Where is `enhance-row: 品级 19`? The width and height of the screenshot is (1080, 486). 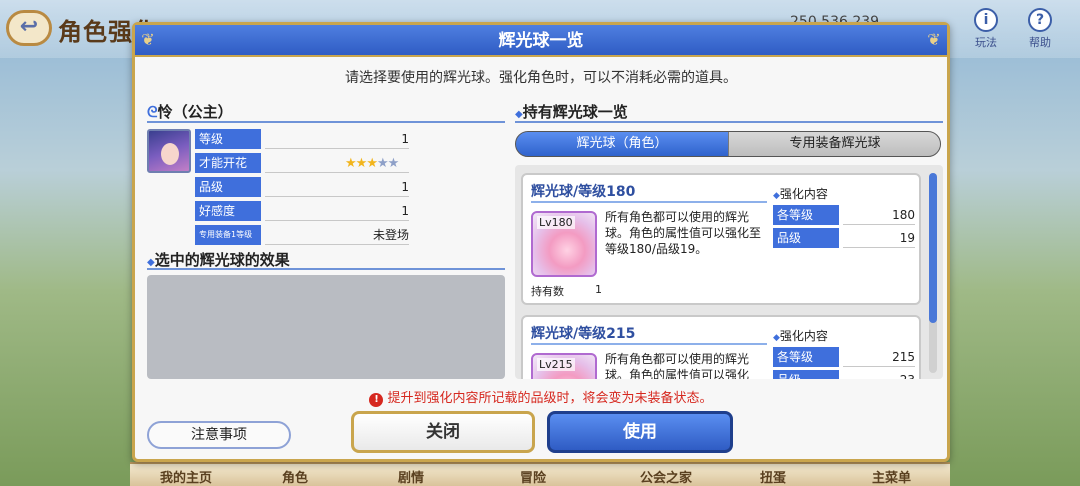
enhance-row: 品级 19 is located at coordinates (845, 238).